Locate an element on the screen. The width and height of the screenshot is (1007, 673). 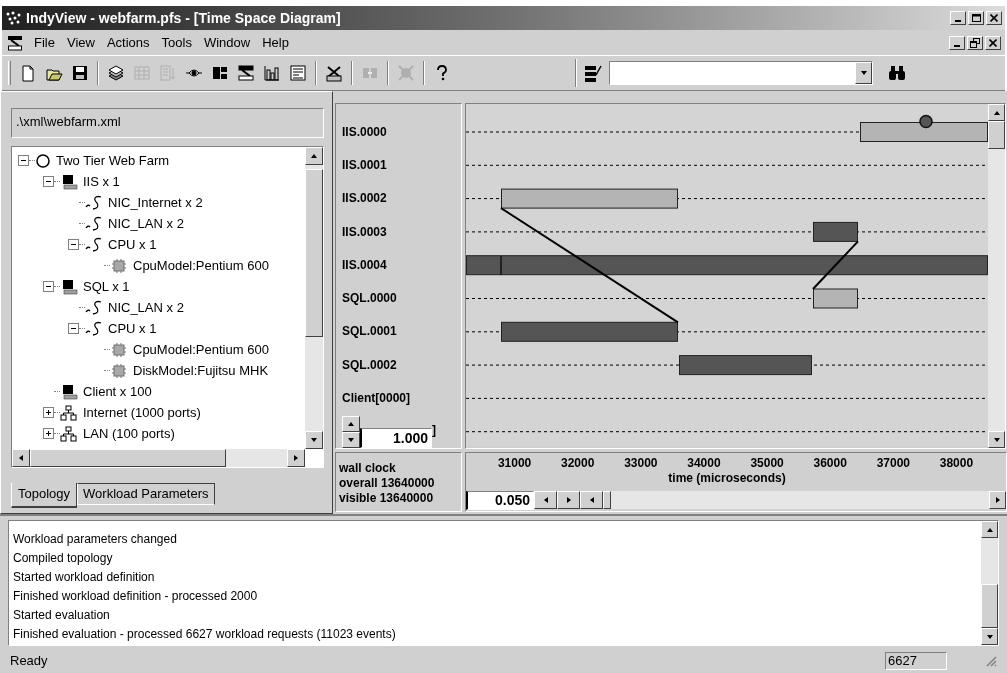
tree-item: Internet (1000 ports) is located at coordinates (142, 412).